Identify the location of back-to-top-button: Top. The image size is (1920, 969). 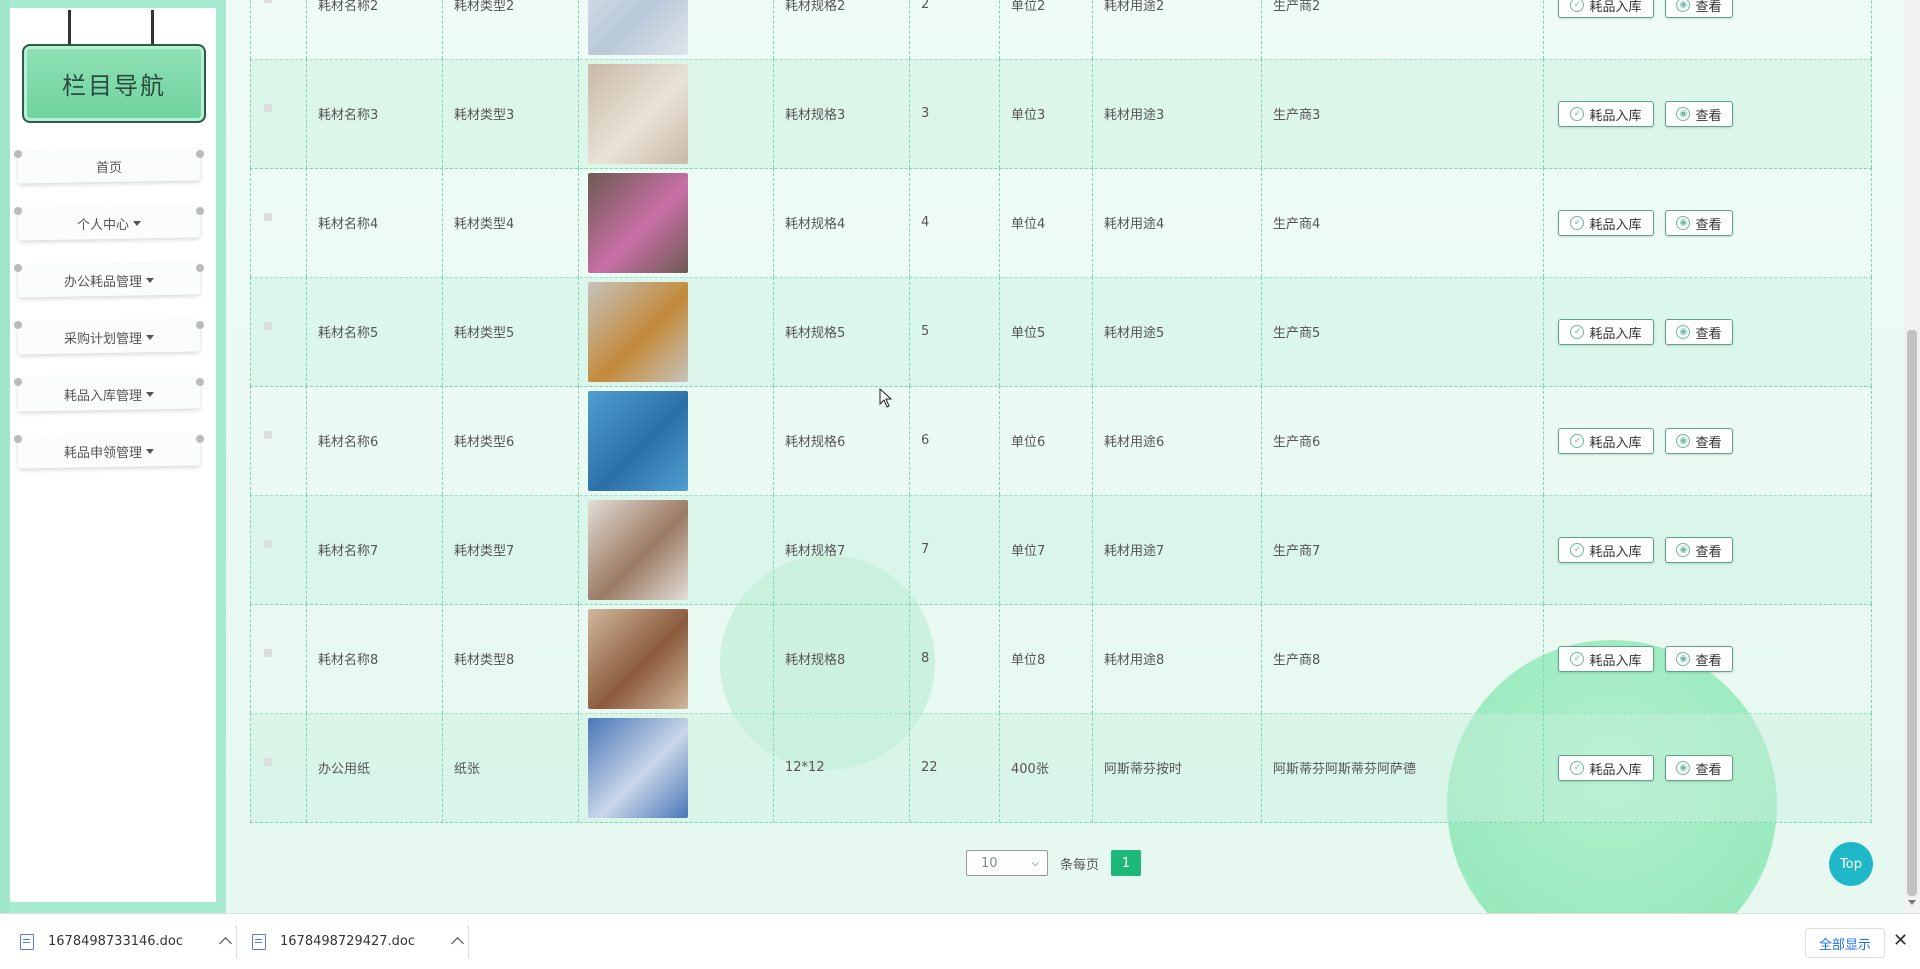
(1851, 864).